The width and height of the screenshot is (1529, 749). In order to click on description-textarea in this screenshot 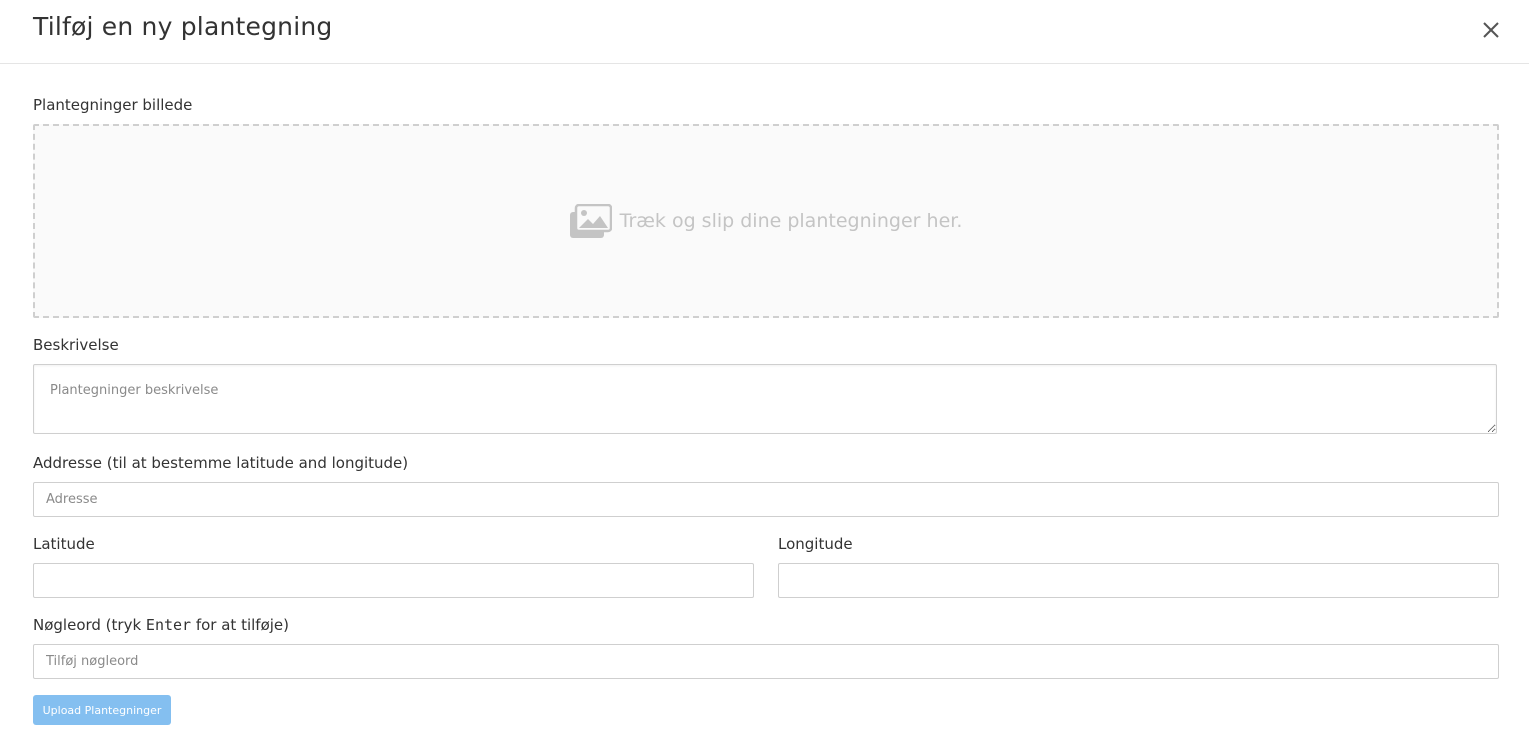, I will do `click(765, 399)`.